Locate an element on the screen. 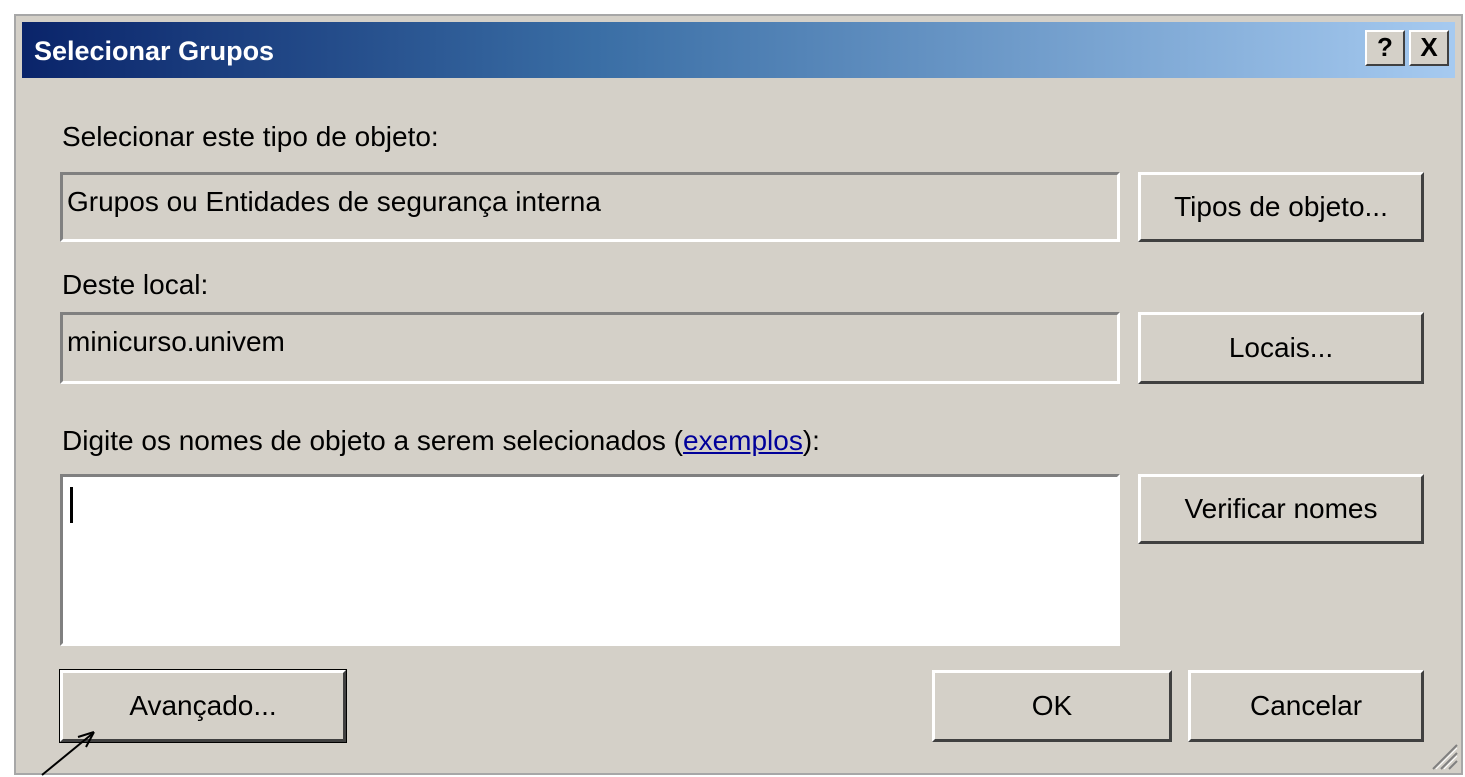 This screenshot has width=1465, height=777. examples-link: exemplos is located at coordinates (743, 440).